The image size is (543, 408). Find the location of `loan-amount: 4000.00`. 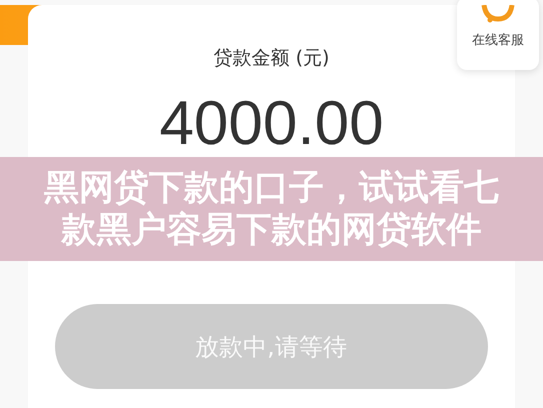

loan-amount: 4000.00 is located at coordinates (271, 124).